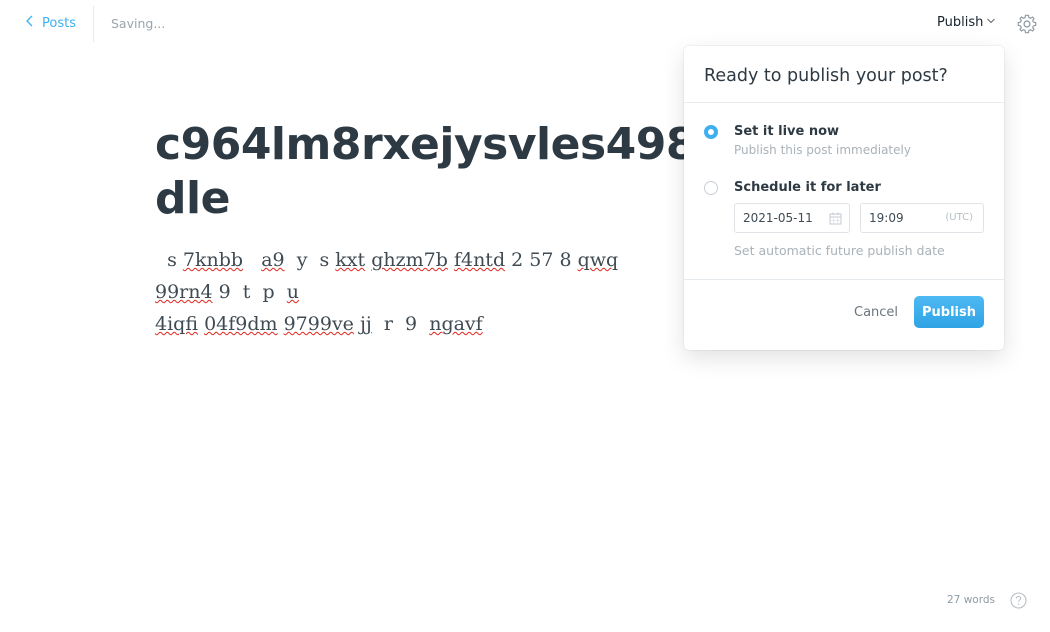 This screenshot has width=1050, height=632. What do you see at coordinates (93, 24) in the screenshot?
I see `topbar-divider` at bounding box center [93, 24].